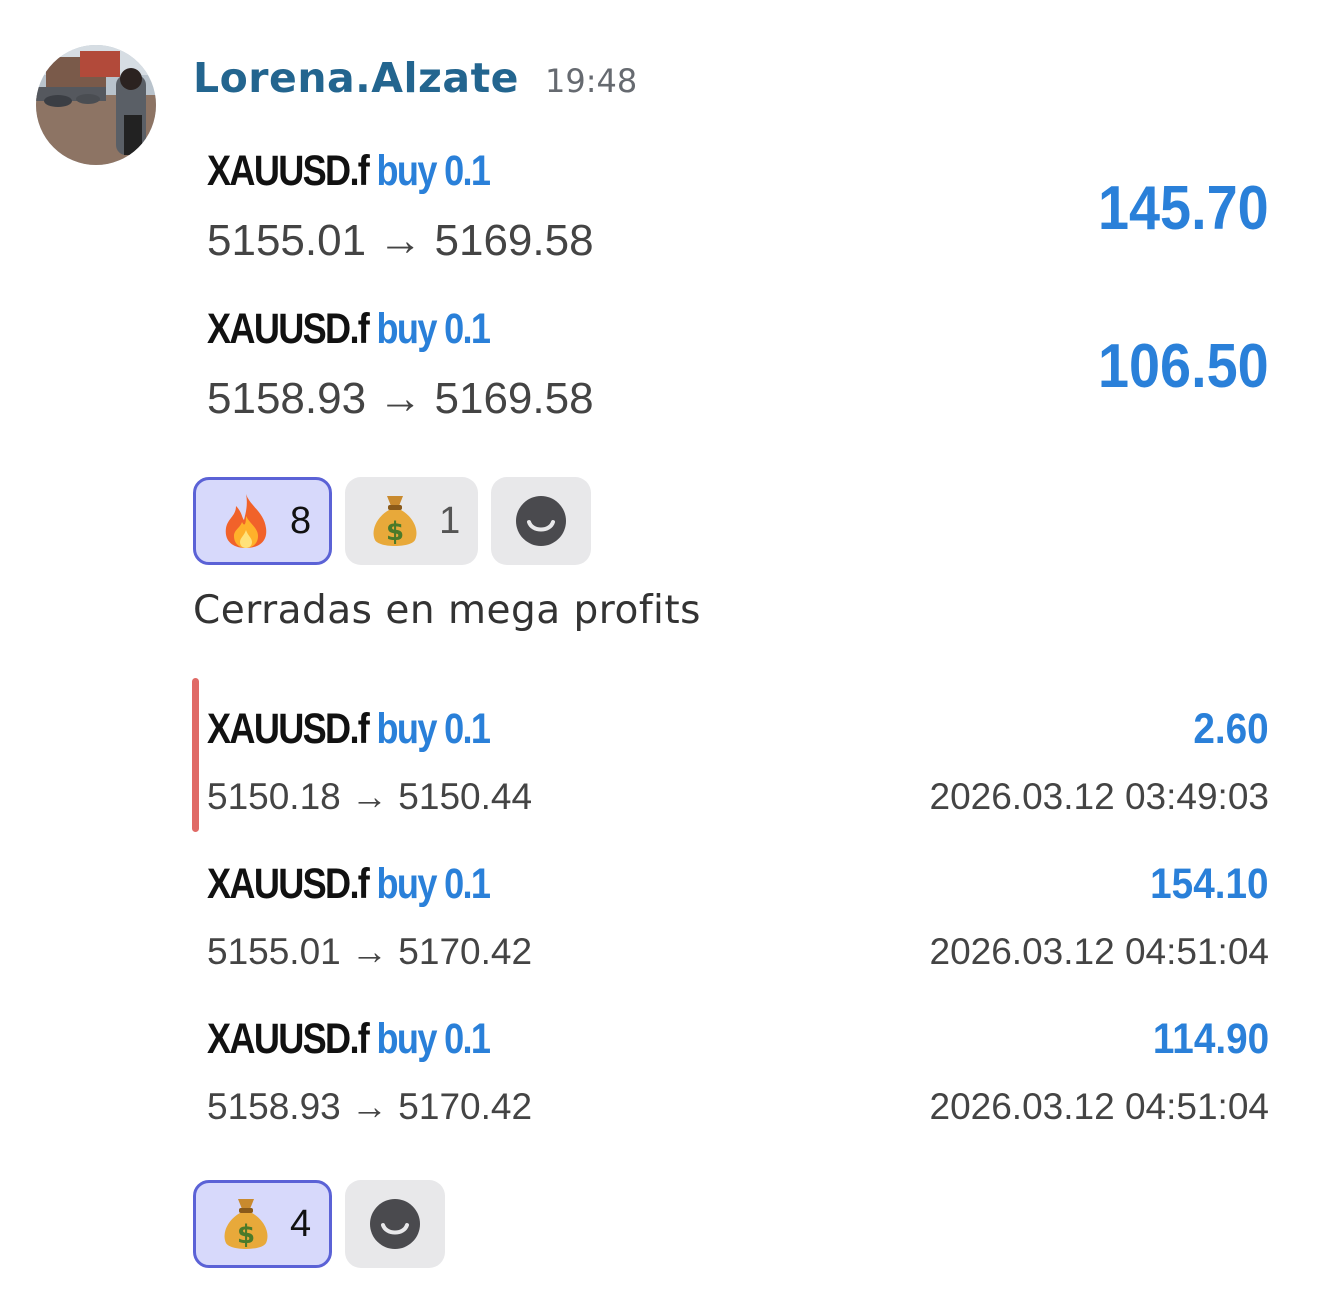  I want to click on reaction-count: 1, so click(450, 520).